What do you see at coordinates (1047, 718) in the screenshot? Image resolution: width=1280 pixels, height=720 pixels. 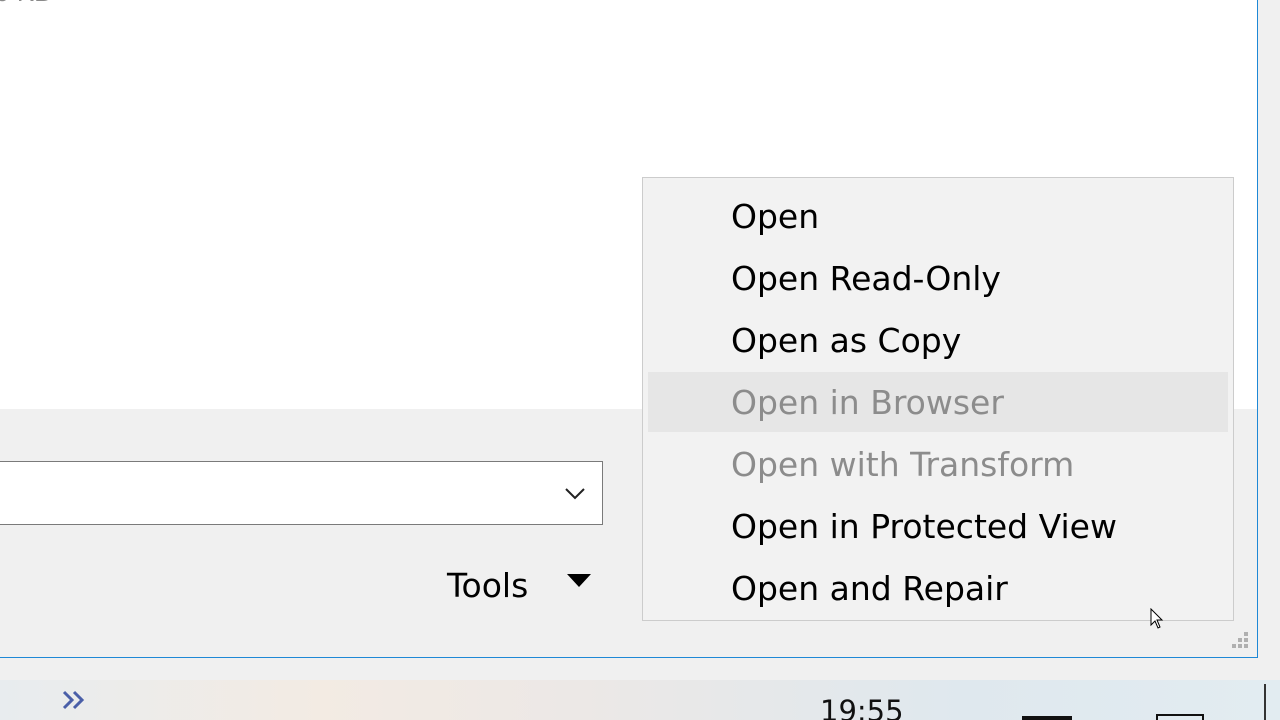 I see `tray-keyboard-icon` at bounding box center [1047, 718].